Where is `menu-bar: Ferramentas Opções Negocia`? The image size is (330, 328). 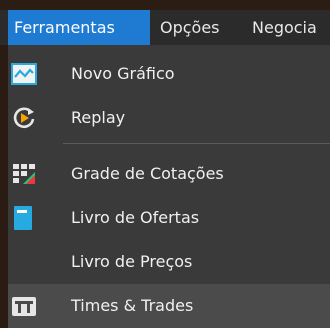 menu-bar: Ferramentas Opções Negocia is located at coordinates (165, 27).